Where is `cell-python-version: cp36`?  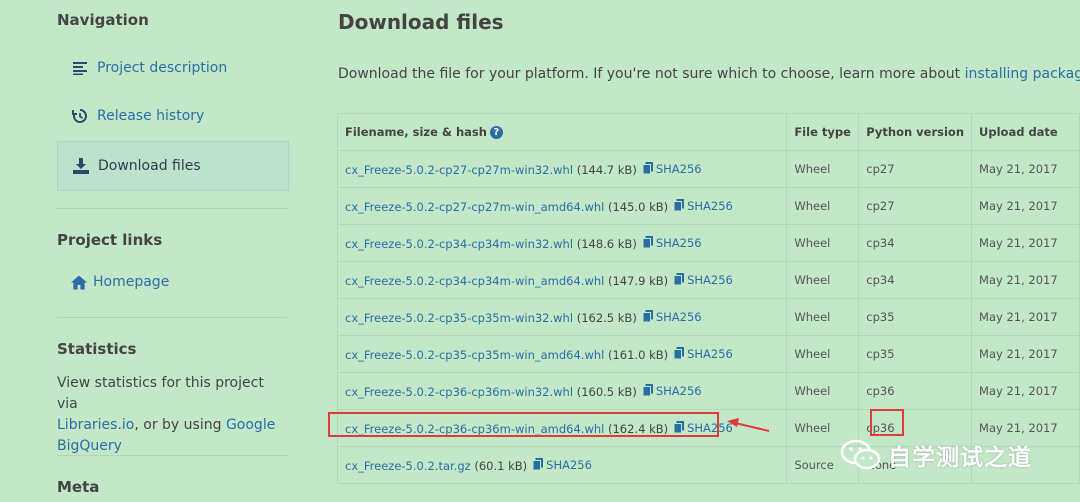
cell-python-version: cp36 is located at coordinates (915, 391).